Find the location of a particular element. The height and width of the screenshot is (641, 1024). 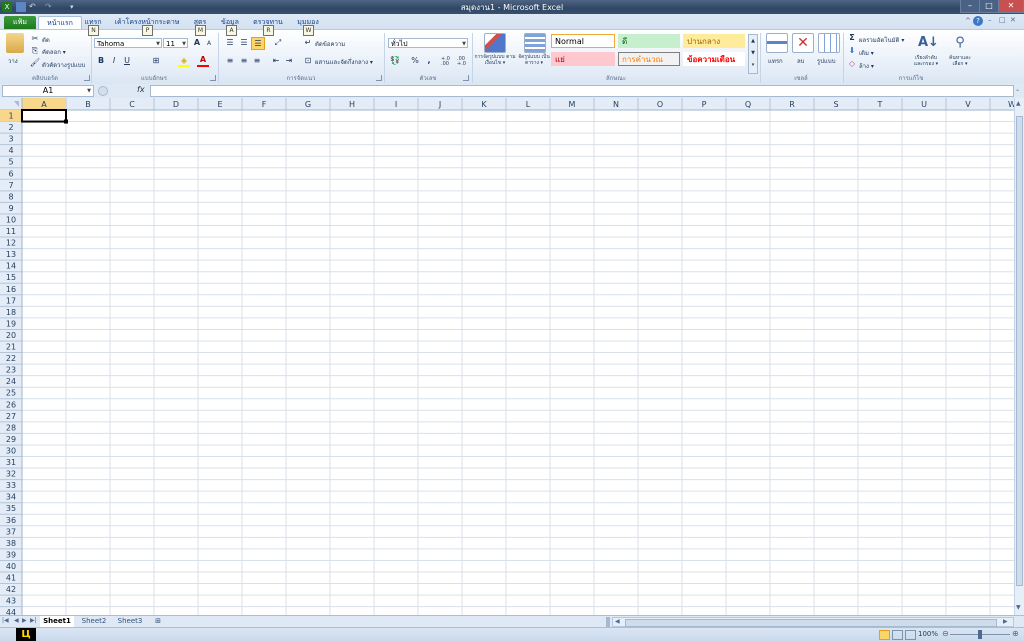

cell-style-warning-text: ข้อความเตือน is located at coordinates (714, 59).